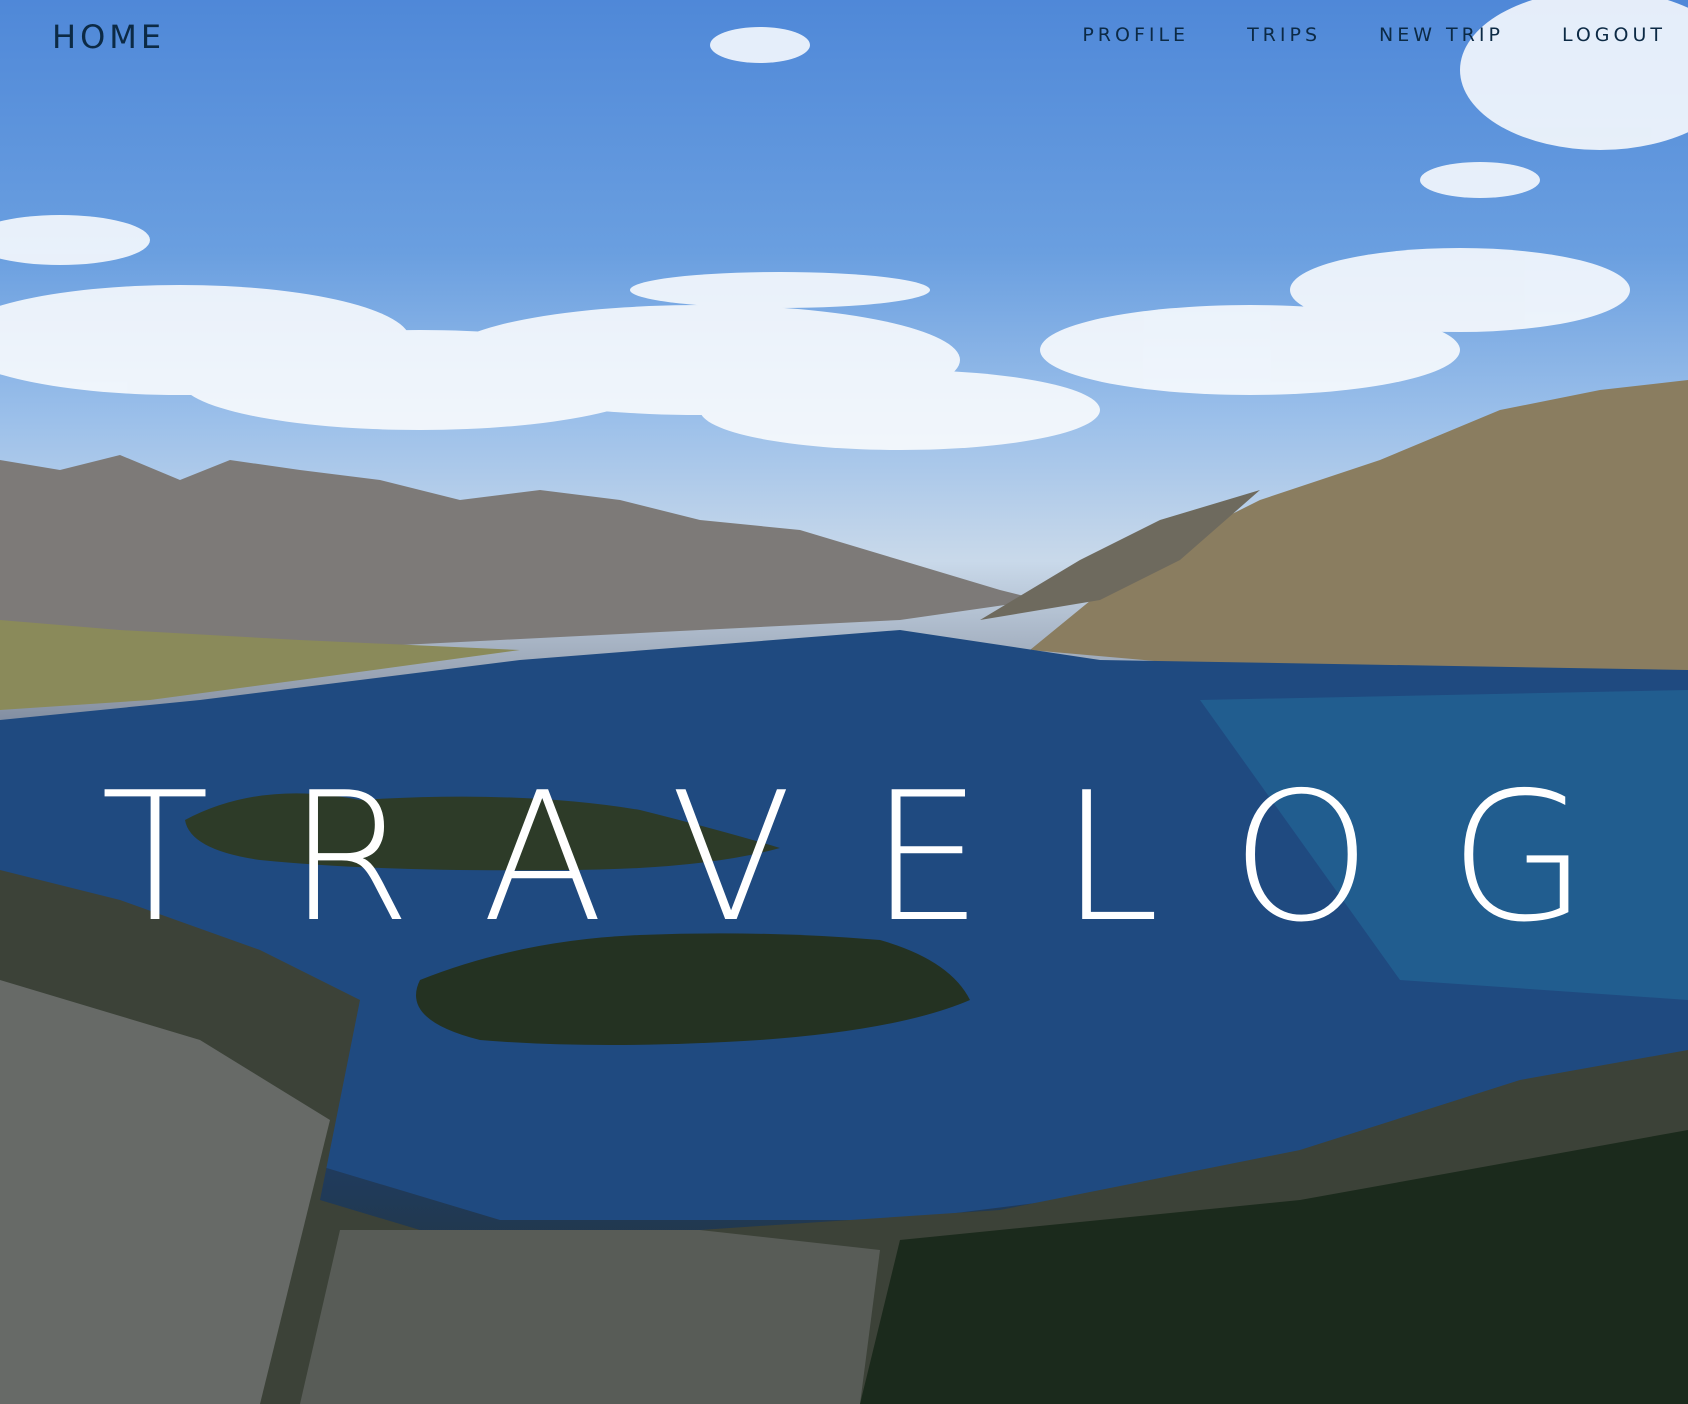 The height and width of the screenshot is (1404, 1688). What do you see at coordinates (883, 858) in the screenshot?
I see `site-title: TRAVELOG` at bounding box center [883, 858].